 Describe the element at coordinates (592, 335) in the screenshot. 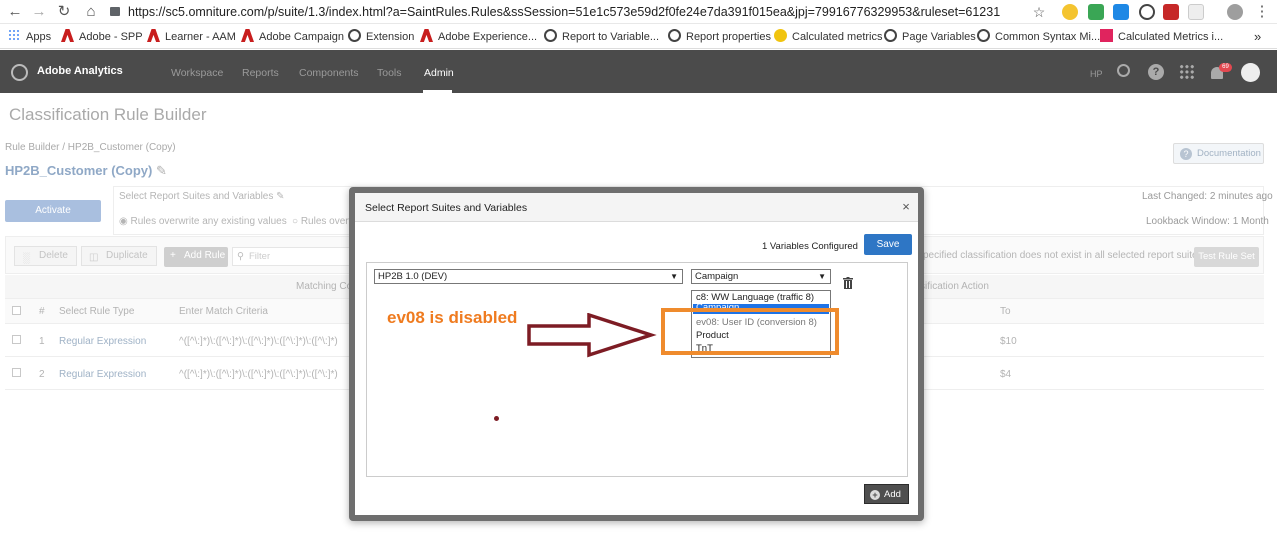

I see `annotation-arrow-icon` at that location.